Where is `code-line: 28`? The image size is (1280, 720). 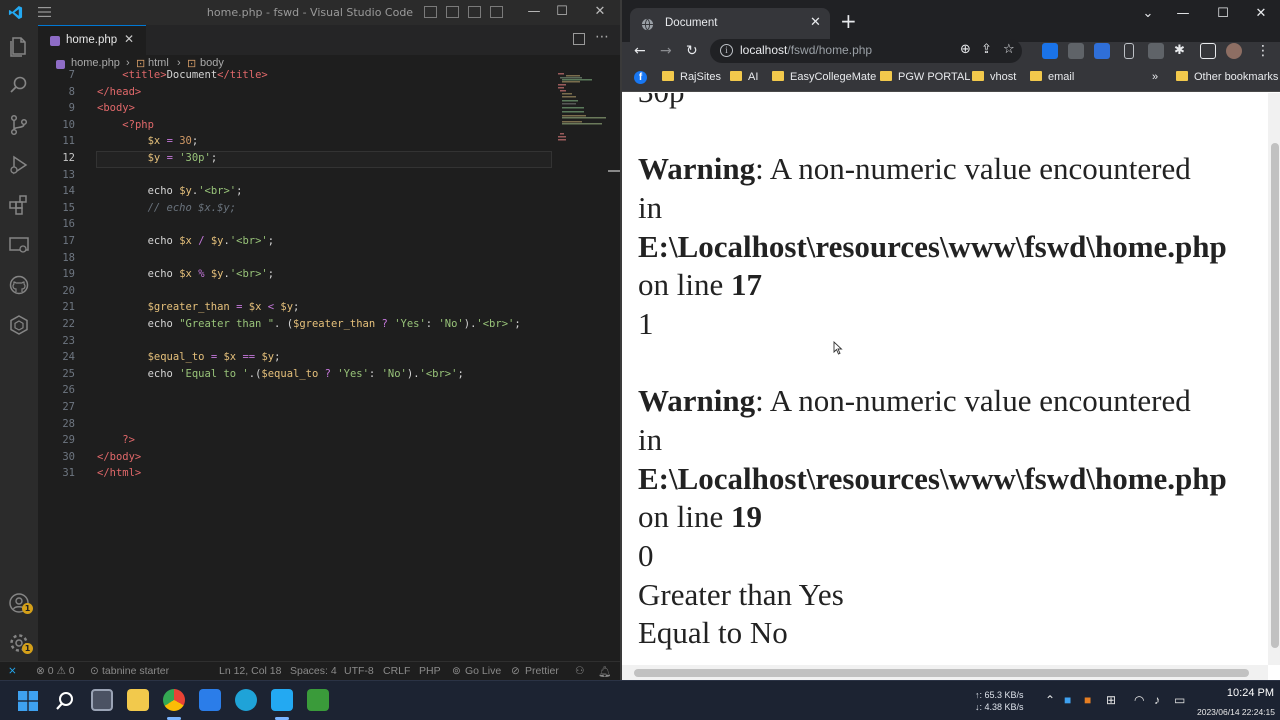 code-line: 28 is located at coordinates (329, 426).